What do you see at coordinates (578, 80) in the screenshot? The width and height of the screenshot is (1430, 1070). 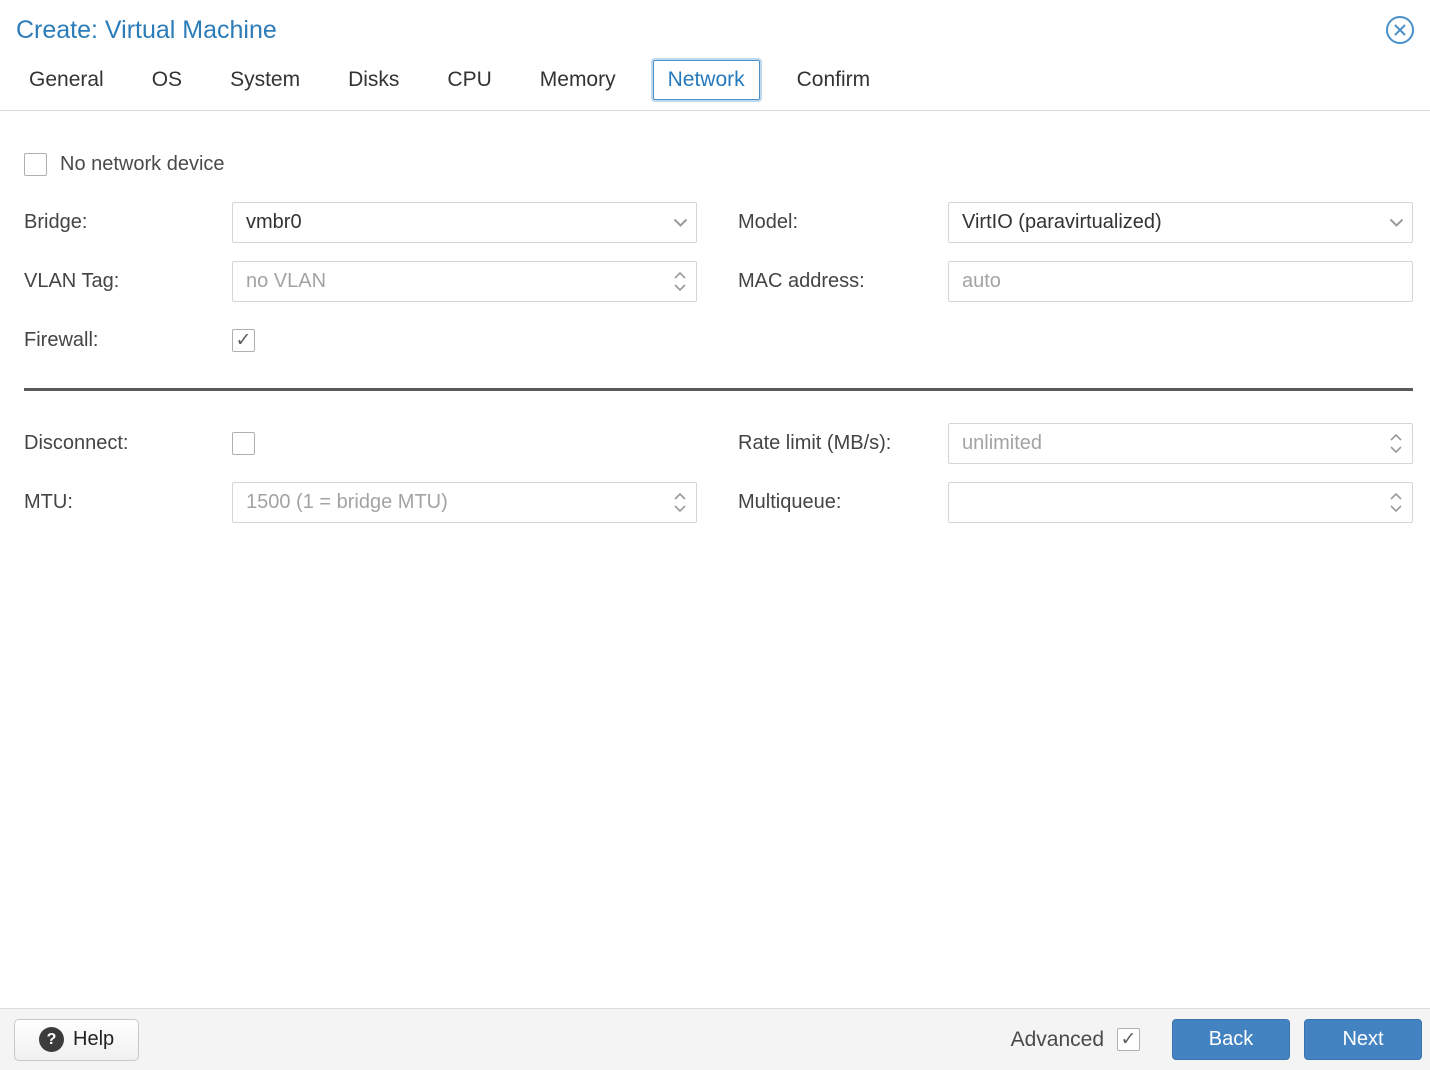 I see `tab-memory: Memory` at bounding box center [578, 80].